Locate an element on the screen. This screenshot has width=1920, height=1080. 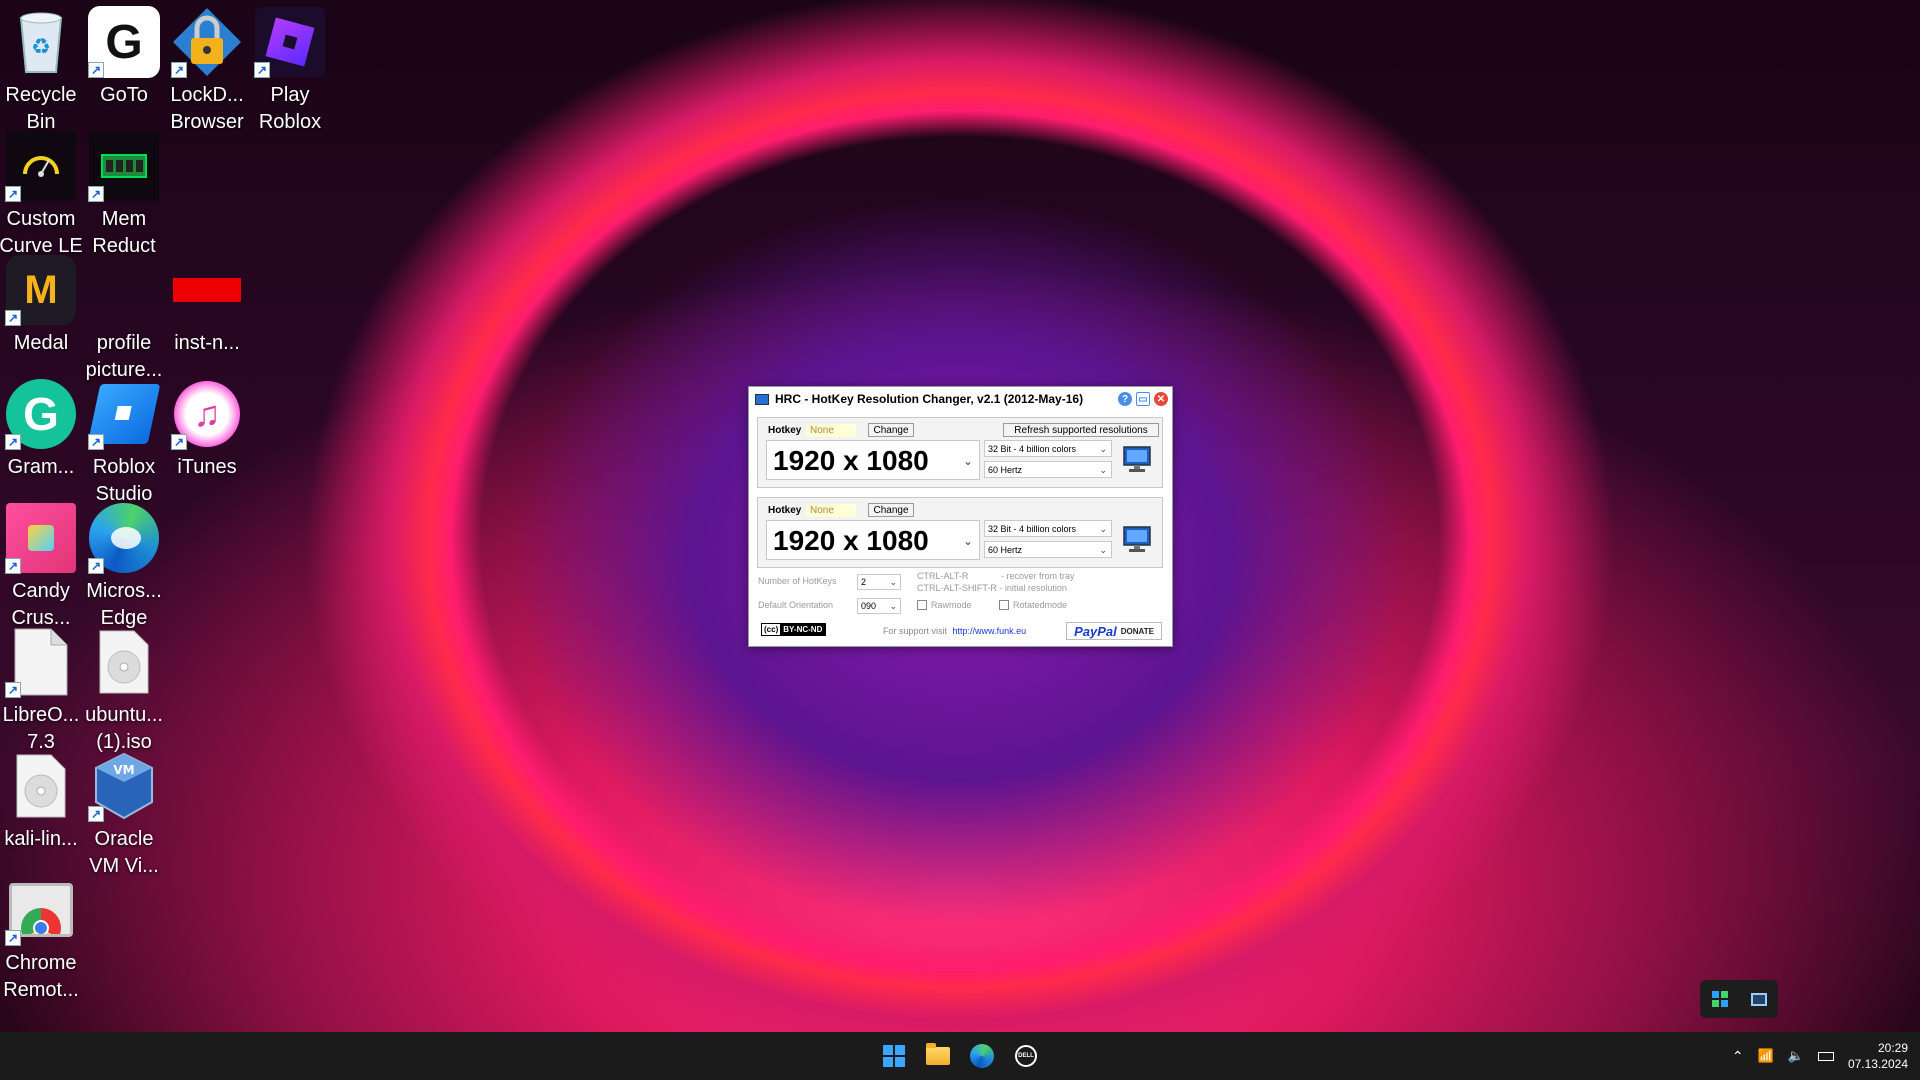
desktop-icon-goto: G ↗ GoTo is located at coordinates (124, 57).